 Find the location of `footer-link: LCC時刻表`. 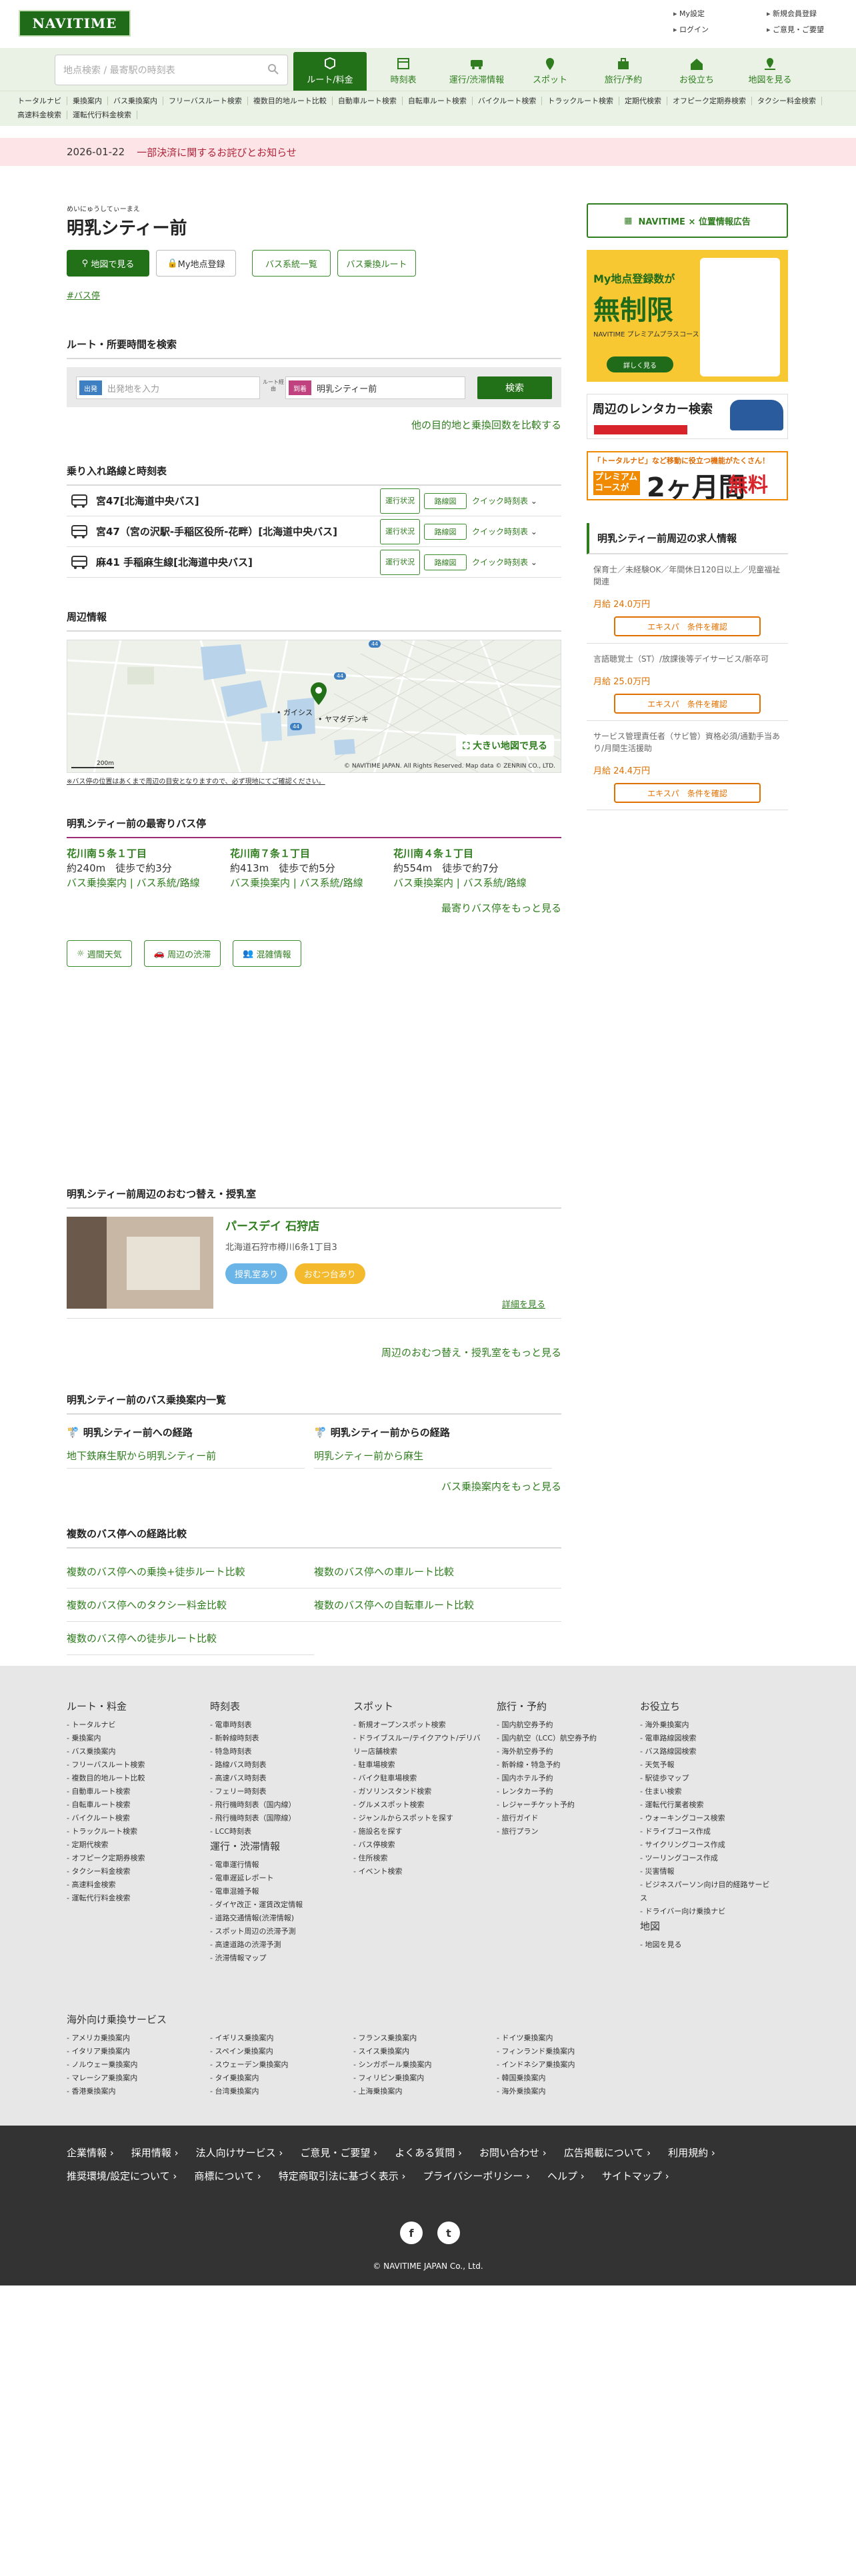

footer-link: LCC時刻表 is located at coordinates (276, 1832).